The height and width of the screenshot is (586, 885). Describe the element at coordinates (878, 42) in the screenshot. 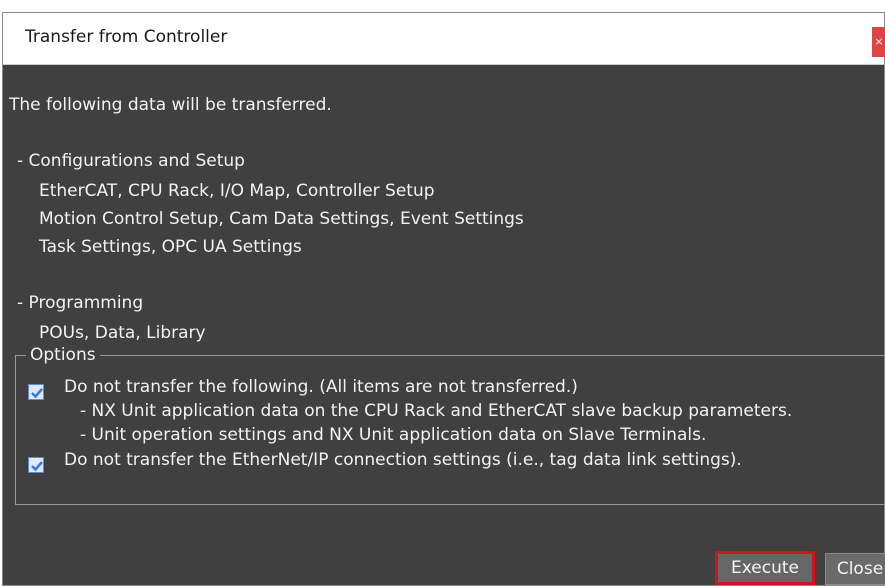

I see `close-window-icon: ×` at that location.